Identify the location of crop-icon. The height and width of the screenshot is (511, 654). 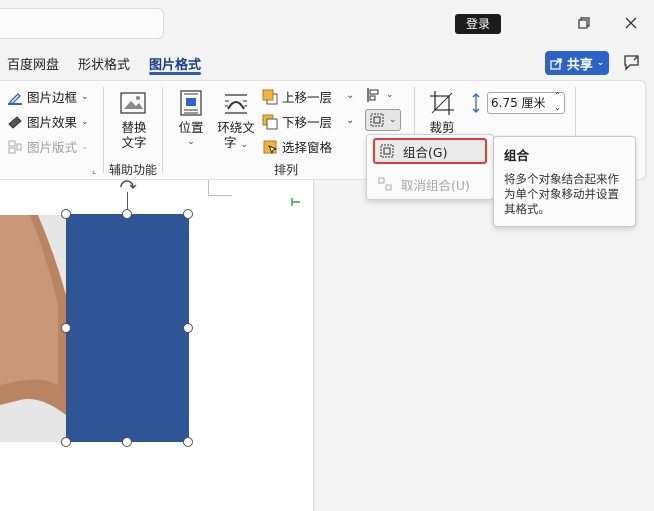
(442, 103).